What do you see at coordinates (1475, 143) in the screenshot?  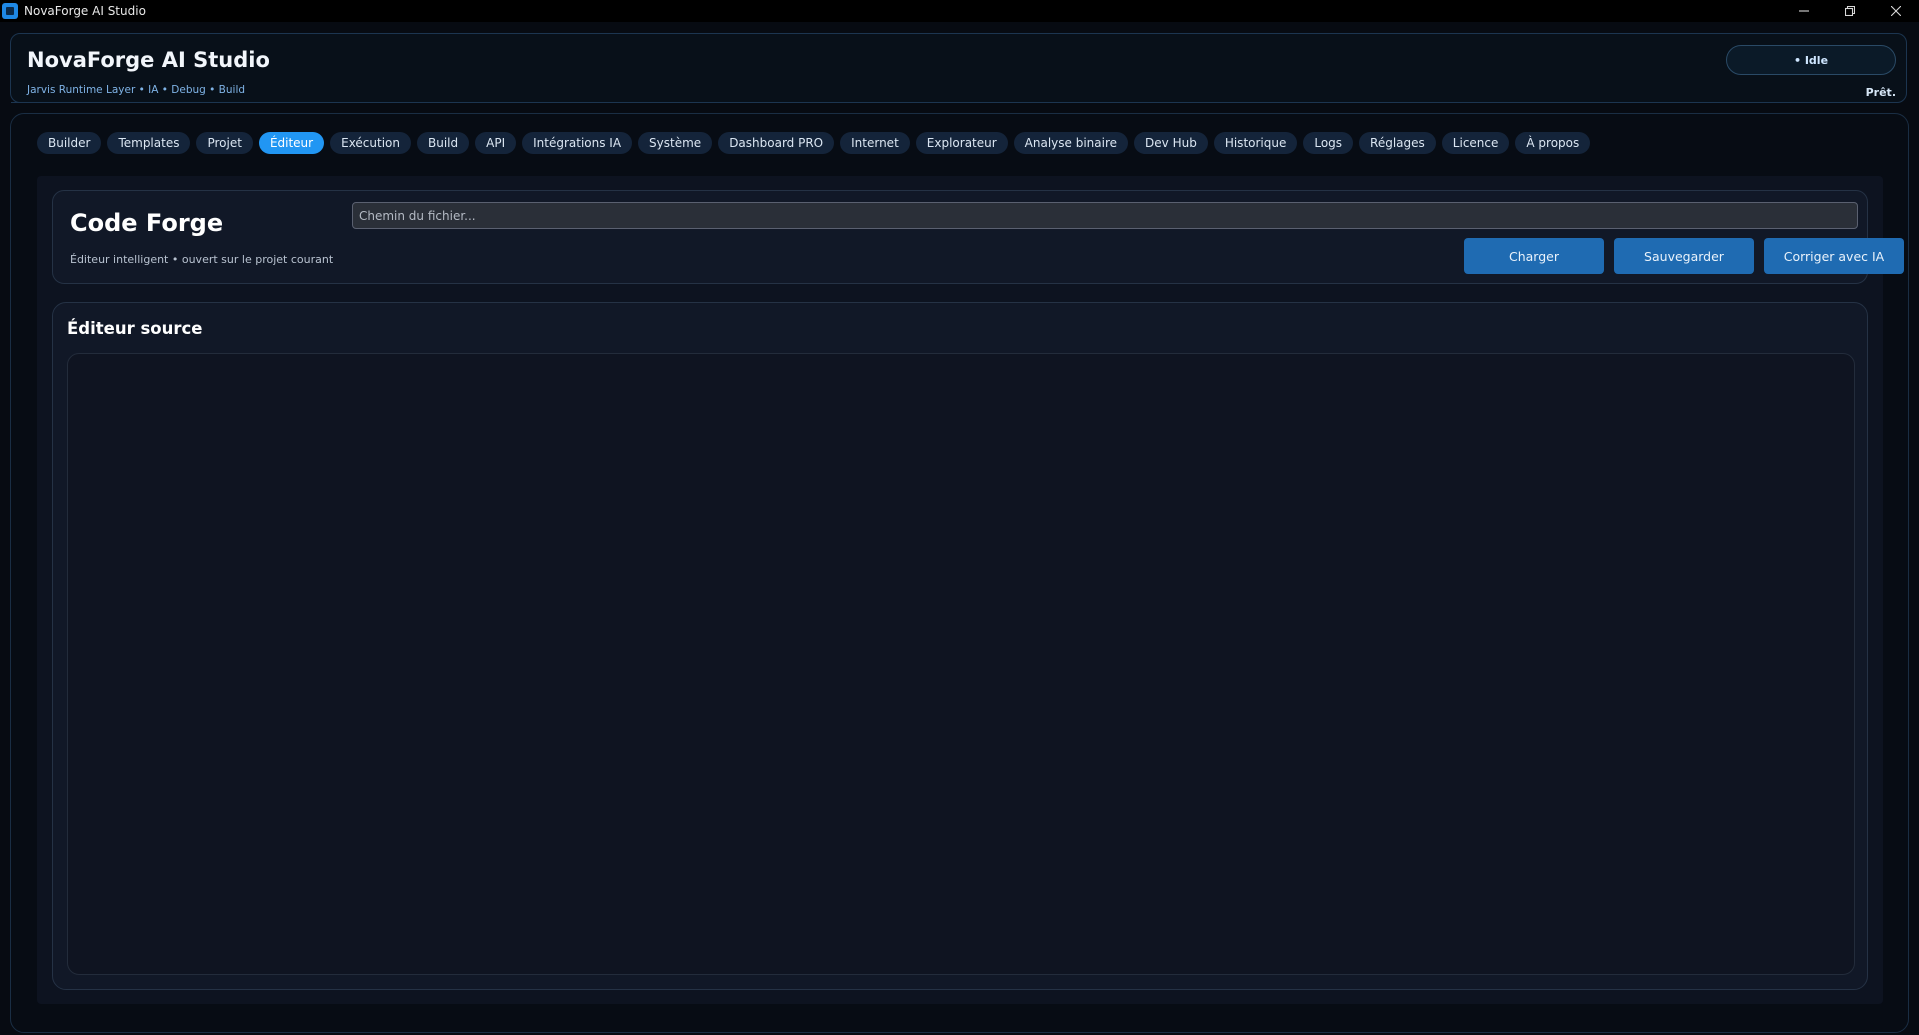 I see `tab-licence: Licence` at bounding box center [1475, 143].